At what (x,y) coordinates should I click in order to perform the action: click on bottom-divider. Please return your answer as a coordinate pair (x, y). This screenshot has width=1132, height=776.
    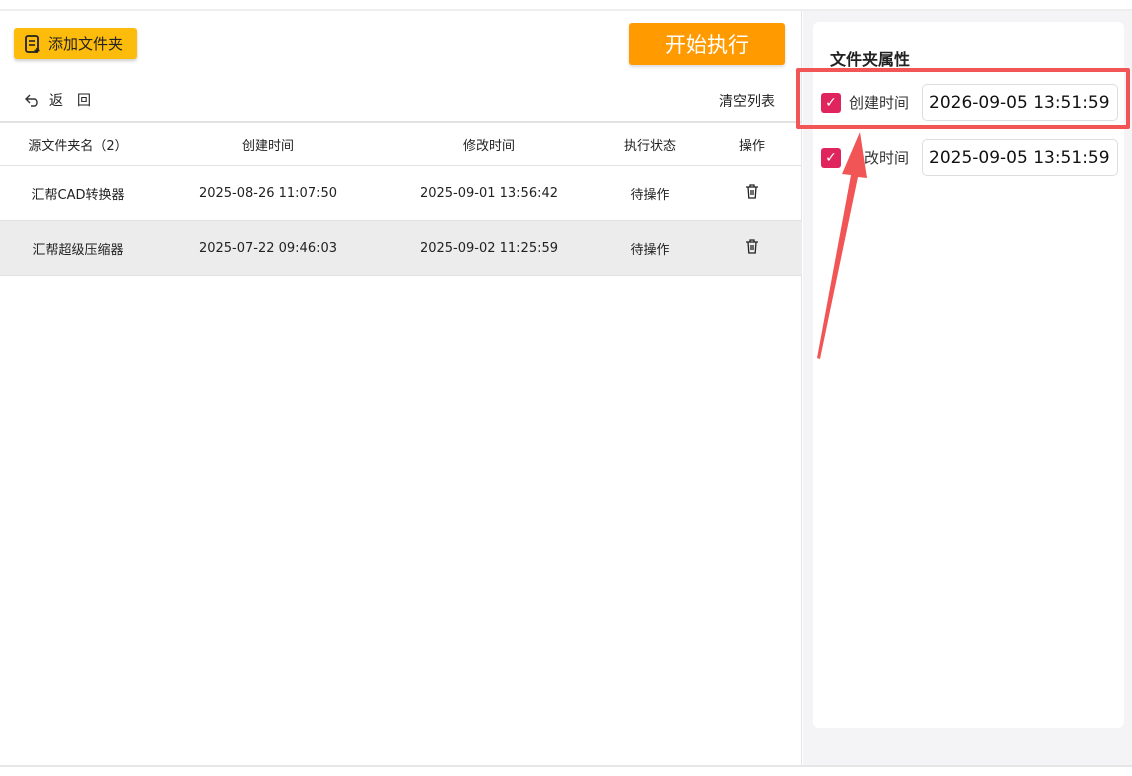
    Looking at the image, I should click on (566, 766).